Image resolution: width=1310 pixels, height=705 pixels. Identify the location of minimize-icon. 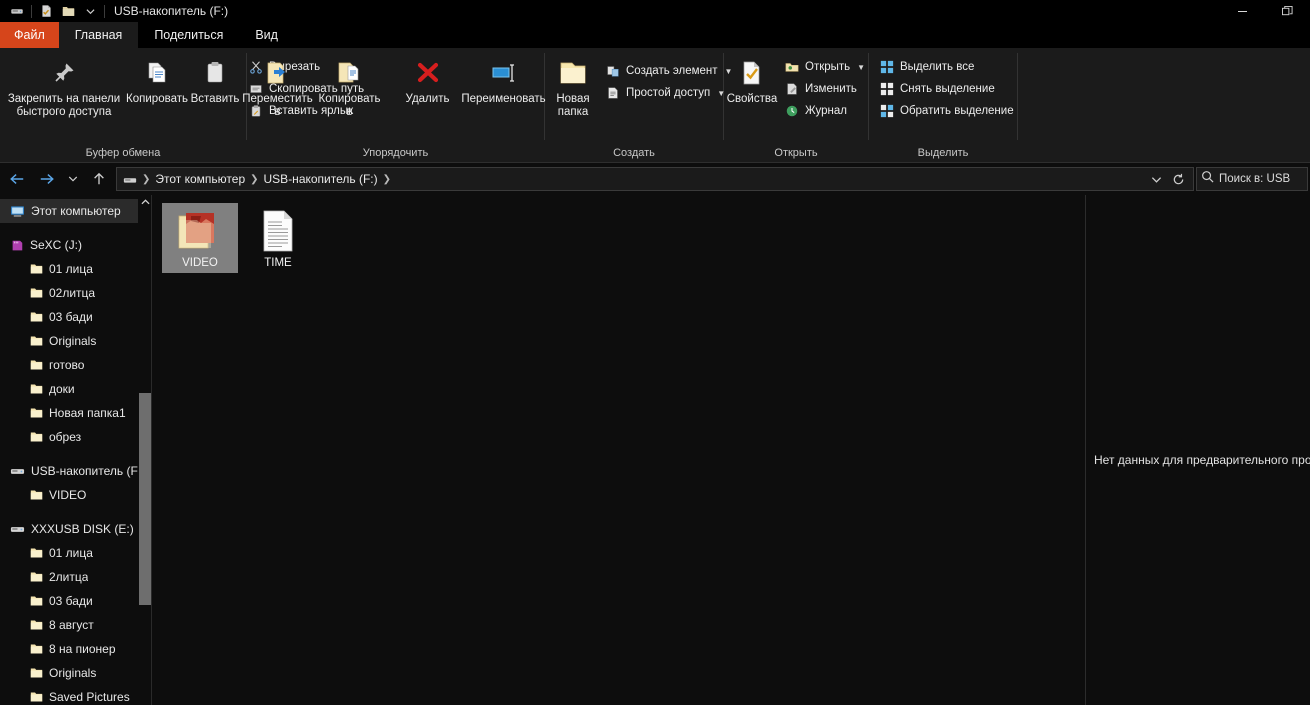
(1242, 11).